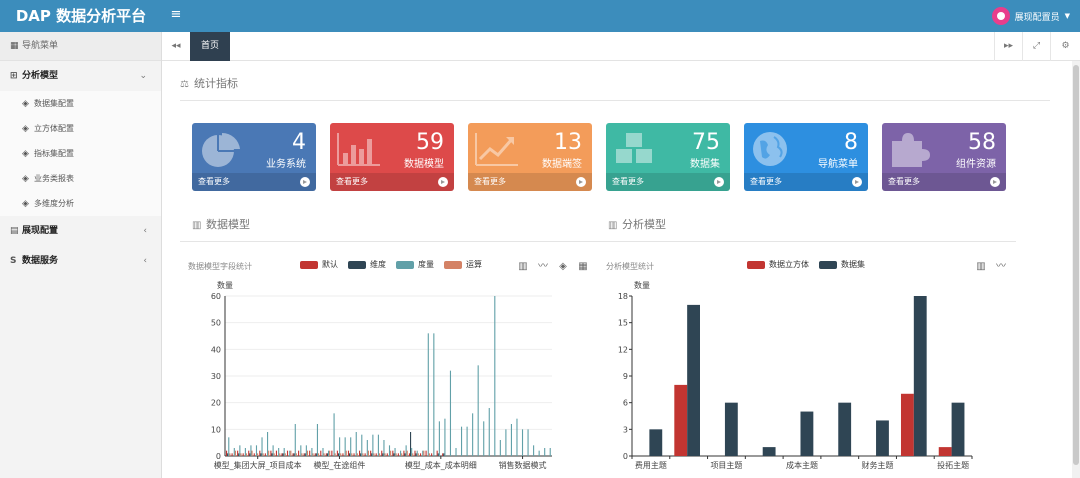 The height and width of the screenshot is (478, 1080). What do you see at coordinates (254, 157) in the screenshot?
I see `card-business-system: 4 业务系统 查看更多` at bounding box center [254, 157].